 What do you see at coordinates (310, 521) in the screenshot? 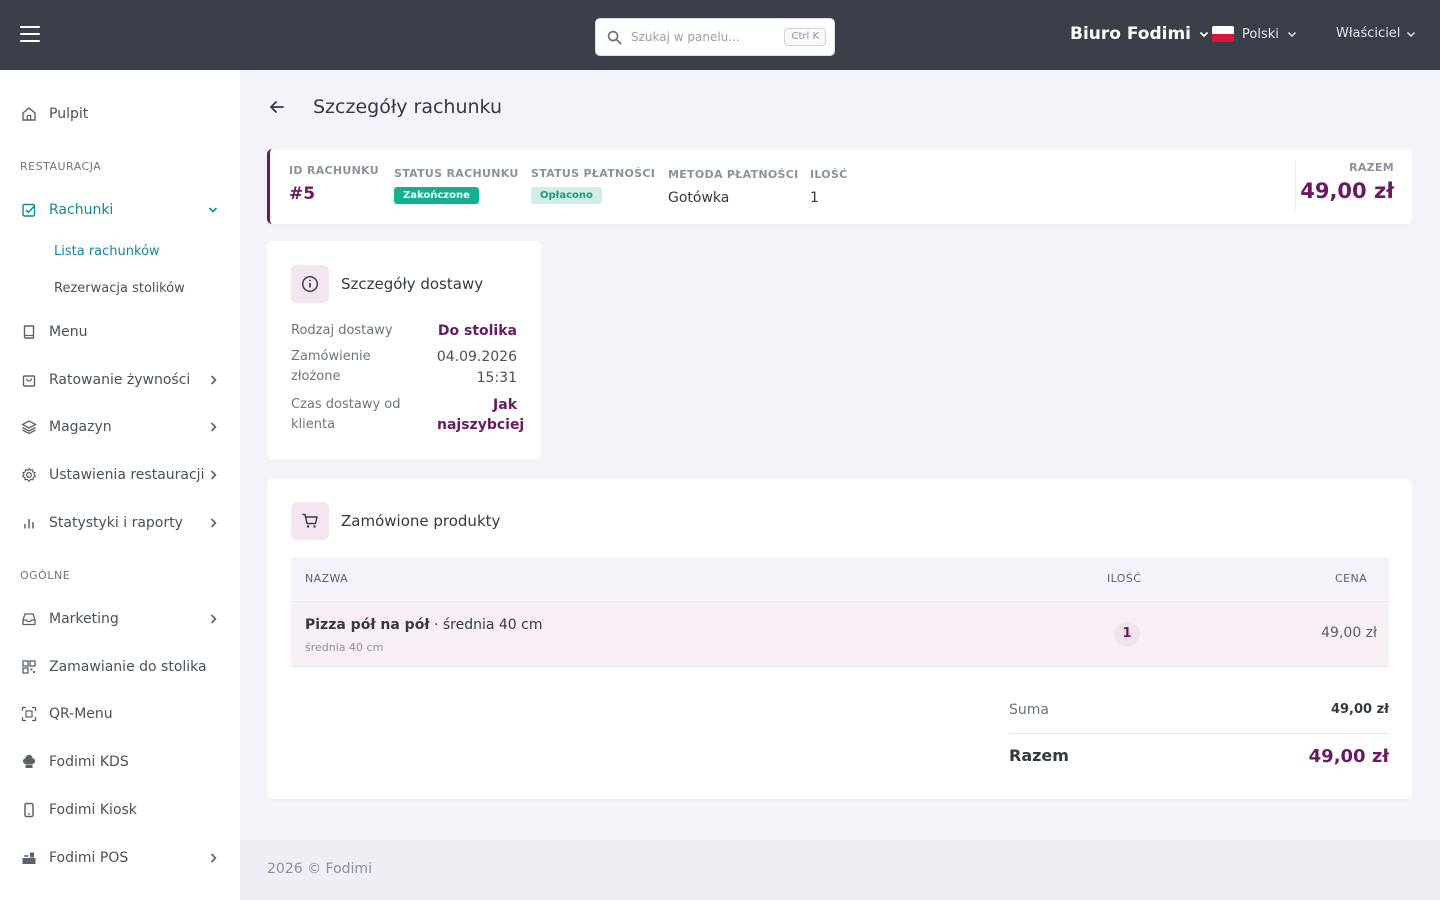
I see `shopping-cart-icon` at bounding box center [310, 521].